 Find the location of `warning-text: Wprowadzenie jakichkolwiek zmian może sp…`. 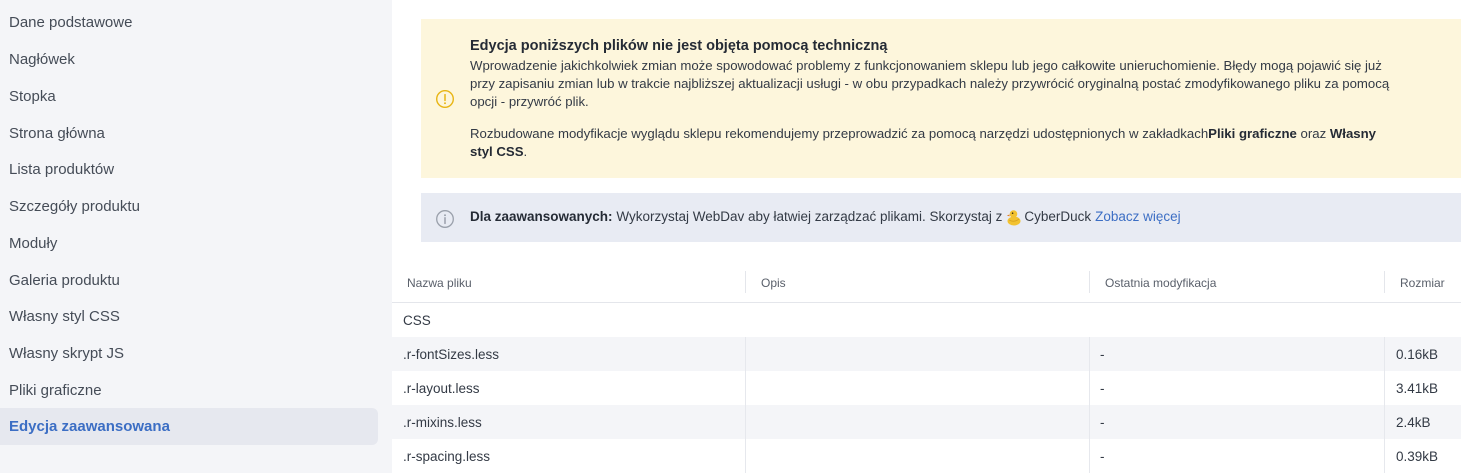

warning-text: Wprowadzenie jakichkolwiek zmian może sp… is located at coordinates (930, 83).